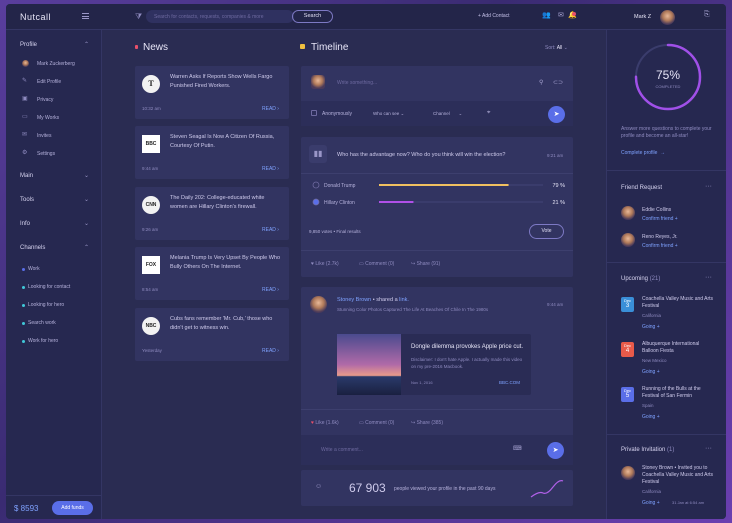 This screenshot has height=523, width=732. I want to click on share-button: ↪ Share (385), so click(427, 423).